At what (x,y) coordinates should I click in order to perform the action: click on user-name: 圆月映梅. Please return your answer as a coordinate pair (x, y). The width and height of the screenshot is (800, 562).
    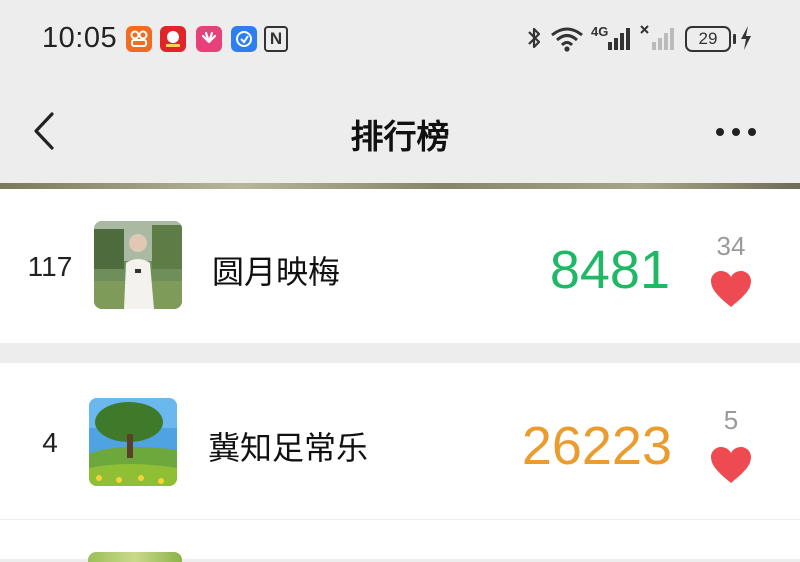
    Looking at the image, I should click on (276, 272).